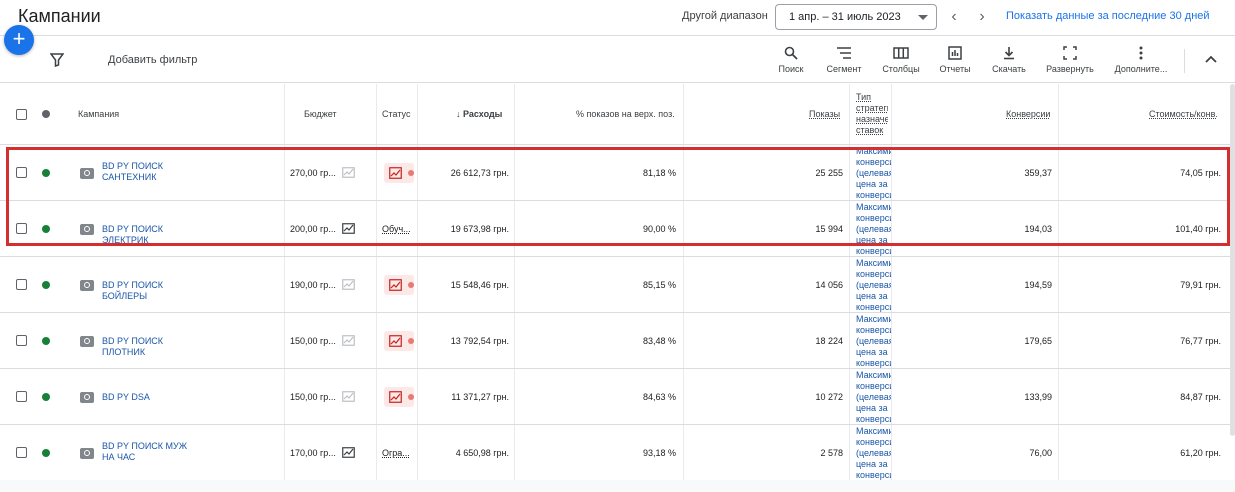 The height and width of the screenshot is (492, 1235). I want to click on filter-icon, so click(57, 60).